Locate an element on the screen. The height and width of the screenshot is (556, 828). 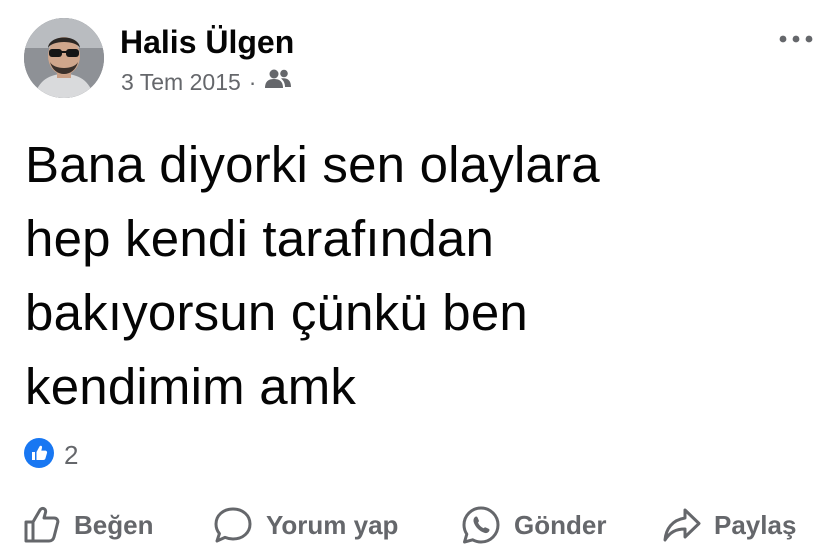
post-header: Halis Ülgen 3 Tem 2015 · is located at coordinates (419, 60).